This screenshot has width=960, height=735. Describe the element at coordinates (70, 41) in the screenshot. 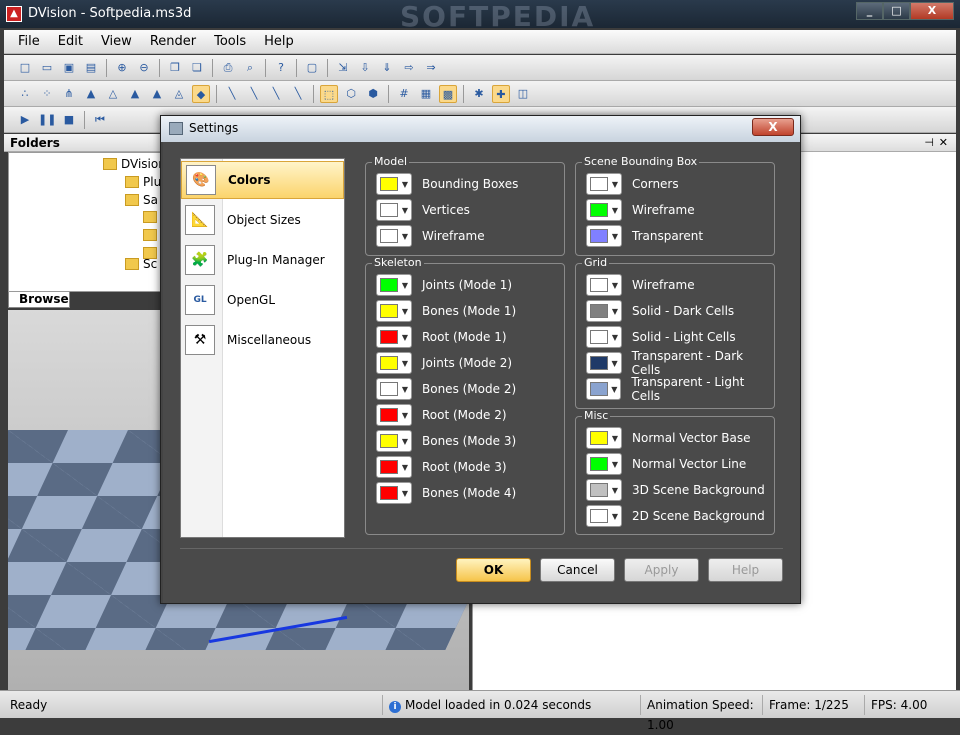

I see `menu-edit: Edit` at that location.